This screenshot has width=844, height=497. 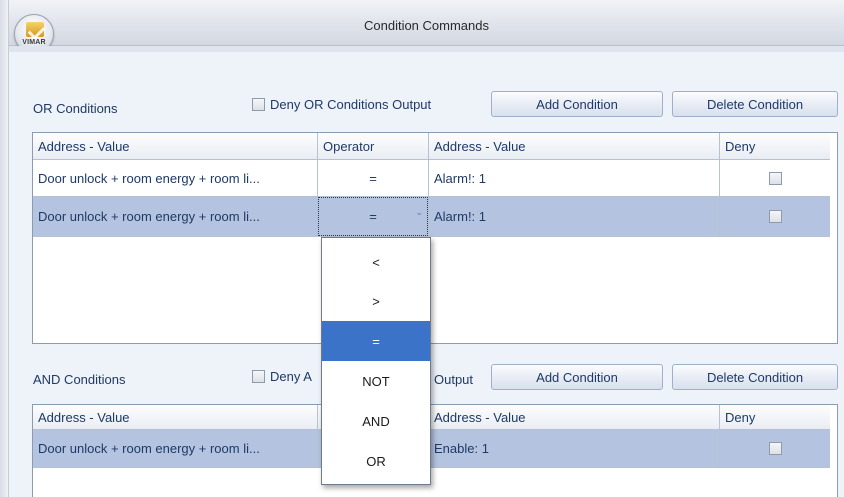 I want to click on operator-combobox-cell: = ⌄, so click(x=373, y=217).